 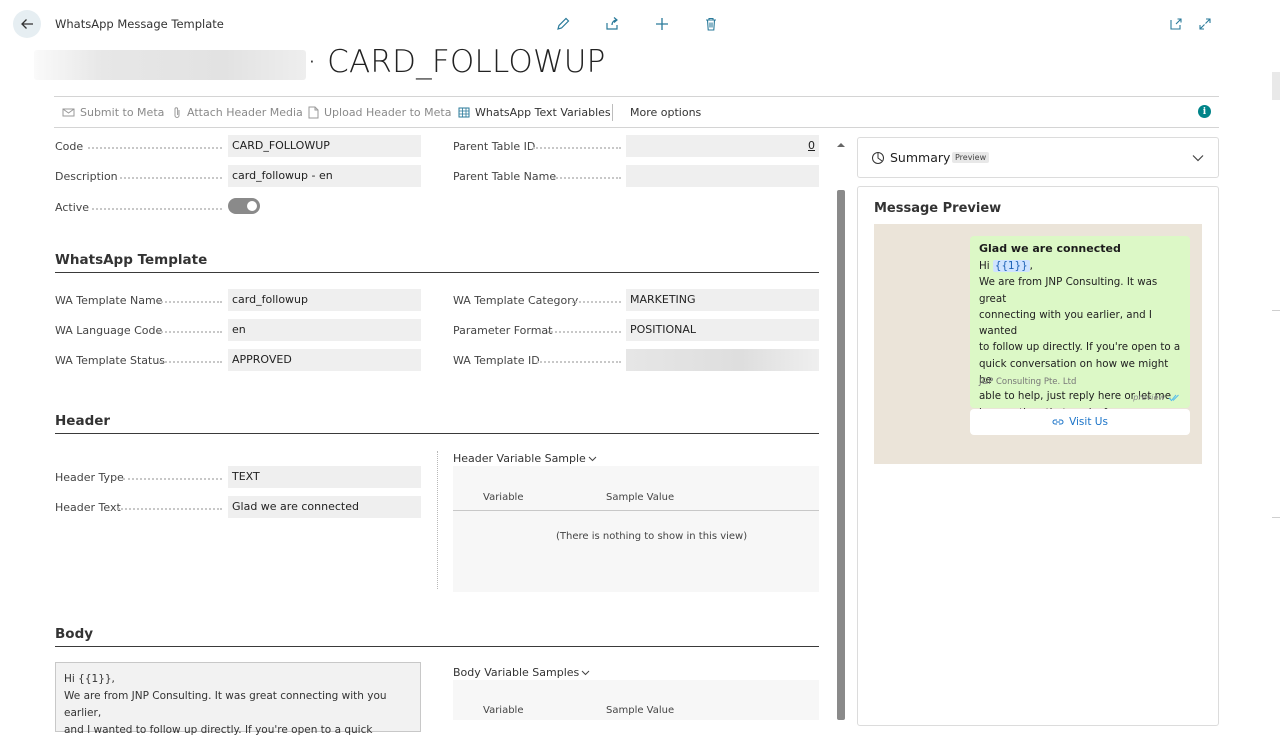 What do you see at coordinates (324, 477) in the screenshot?
I see `header-type-field: TEXT` at bounding box center [324, 477].